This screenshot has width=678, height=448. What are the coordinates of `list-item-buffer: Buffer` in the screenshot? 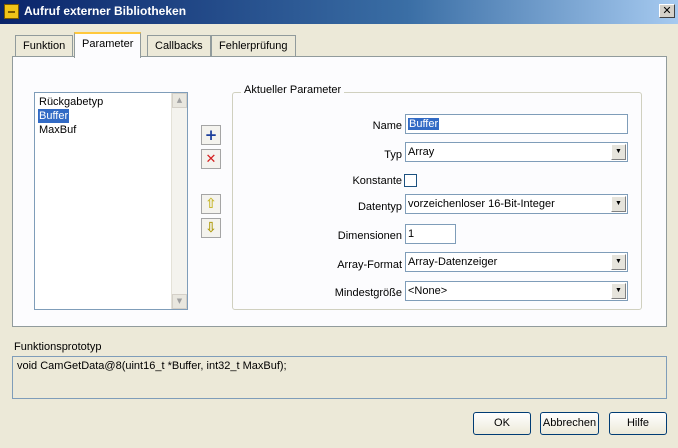 It's located at (54, 116).